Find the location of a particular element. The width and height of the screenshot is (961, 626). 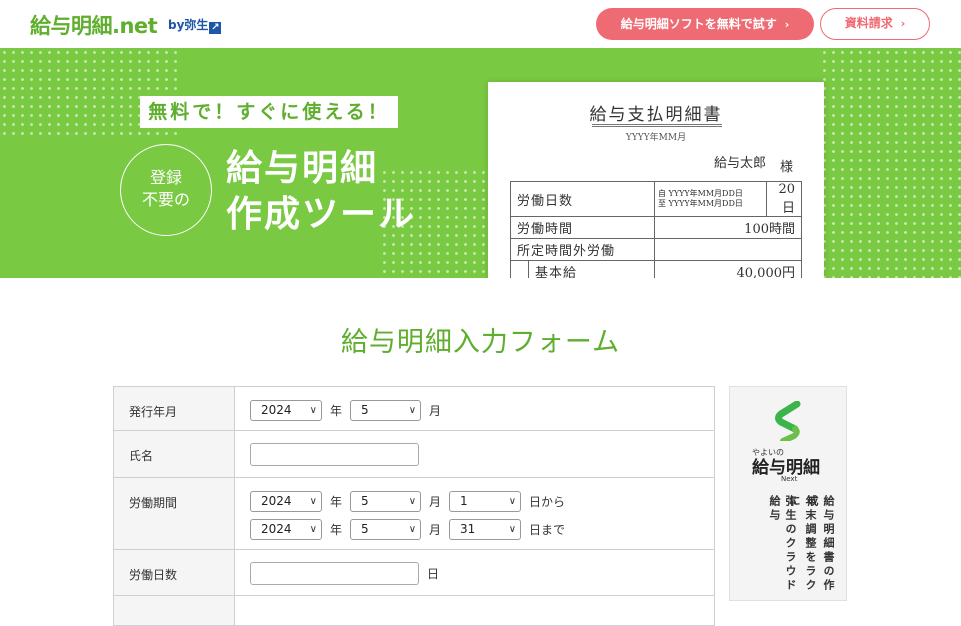

yayoi-byline: by弥生 ↗ is located at coordinates (195, 25).